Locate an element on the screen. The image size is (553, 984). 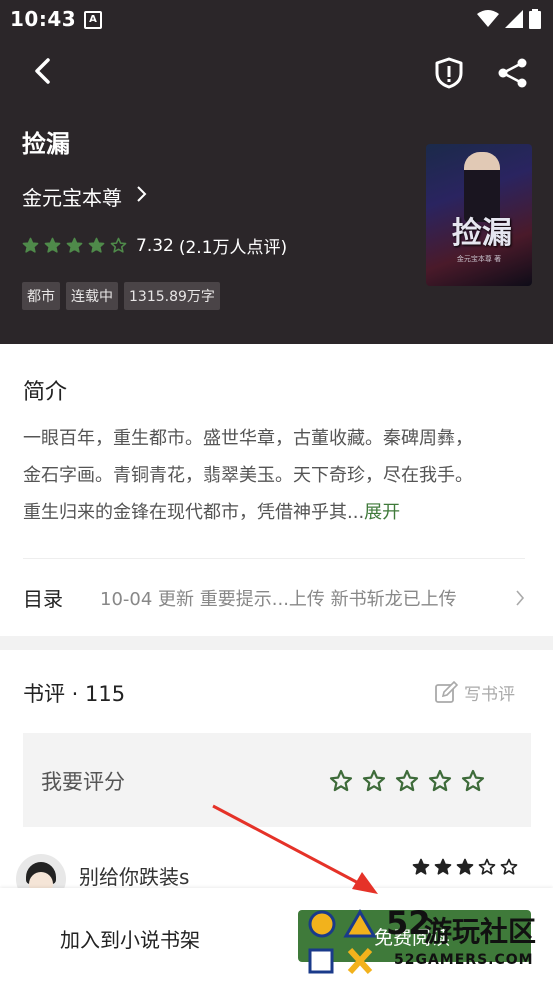
rating-score: 7.32 is located at coordinates (155, 245).